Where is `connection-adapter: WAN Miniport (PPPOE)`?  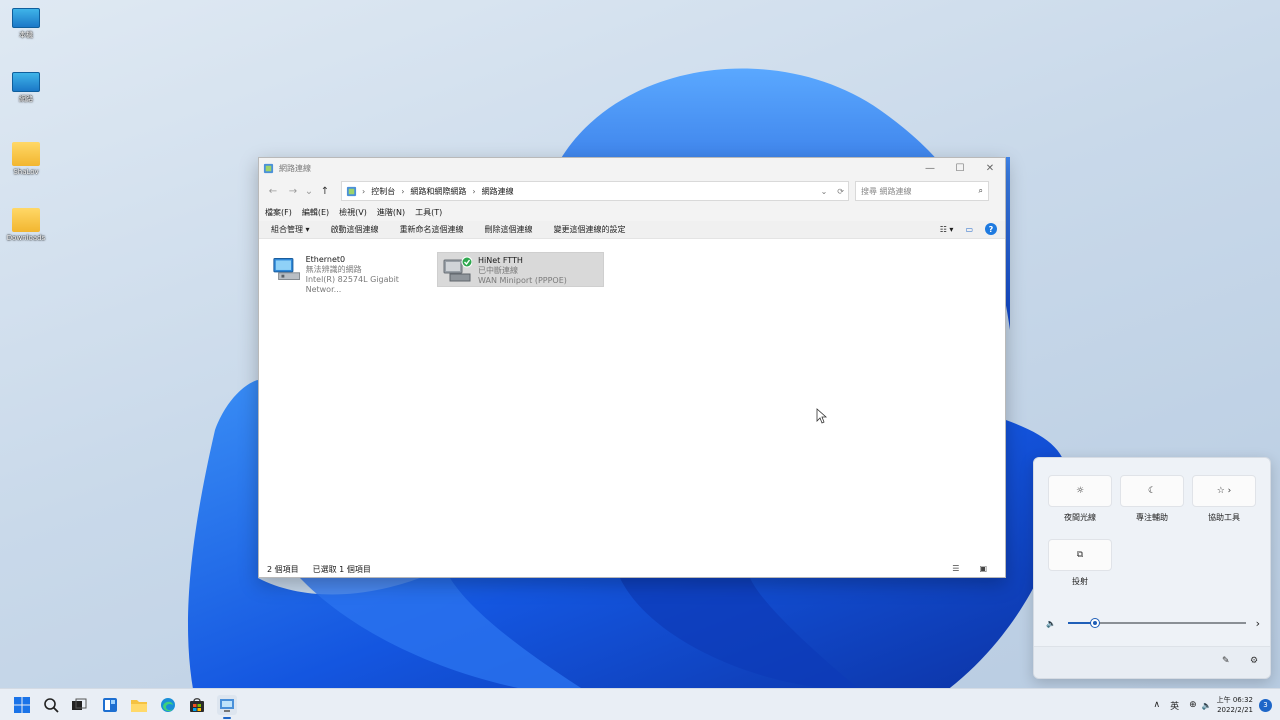
connection-adapter: WAN Miniport (PPPOE) is located at coordinates (522, 280).